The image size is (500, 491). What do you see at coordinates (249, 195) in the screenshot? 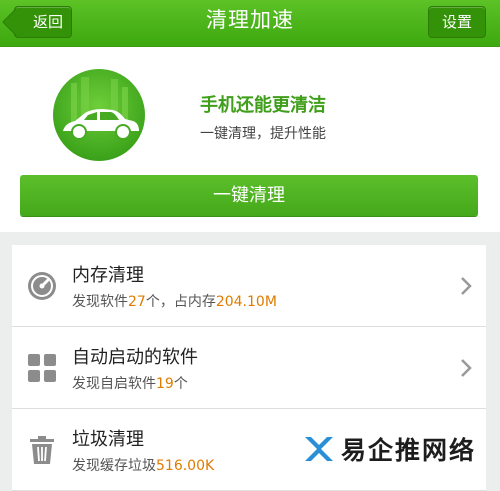
I see `one-click-clean-button: 一键清理` at bounding box center [249, 195].